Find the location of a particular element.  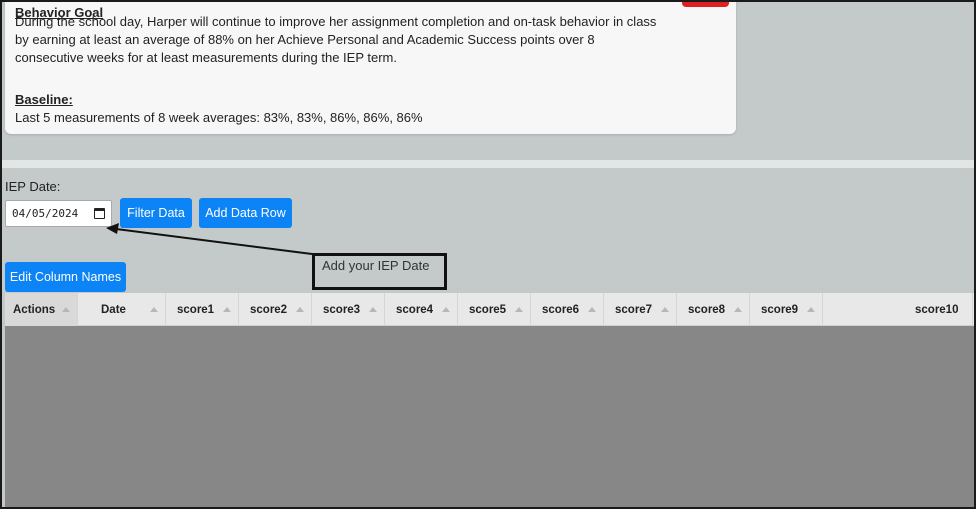

annotation-callout: Add your IEP Date is located at coordinates (379, 271).